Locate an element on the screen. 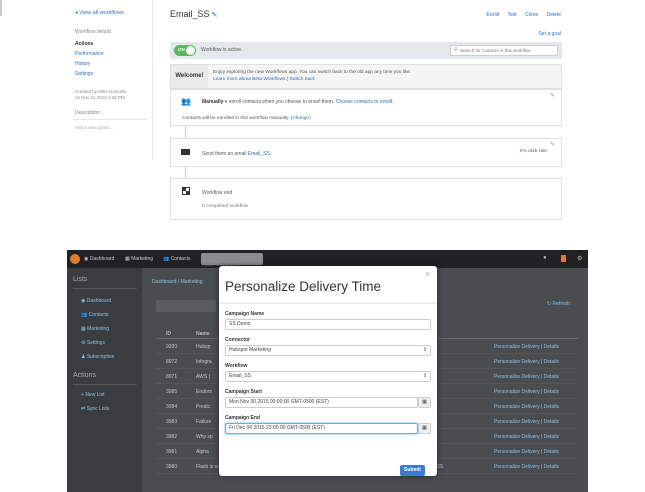  sidebar-item-settings: ⚙ Settings is located at coordinates (93, 343).